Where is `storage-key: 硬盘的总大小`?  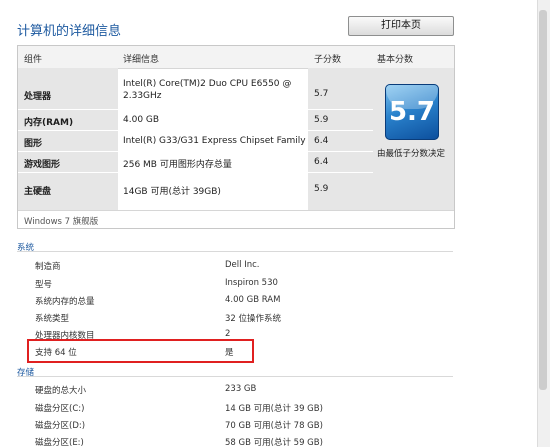 storage-key: 硬盘的总大小 is located at coordinates (61, 391).